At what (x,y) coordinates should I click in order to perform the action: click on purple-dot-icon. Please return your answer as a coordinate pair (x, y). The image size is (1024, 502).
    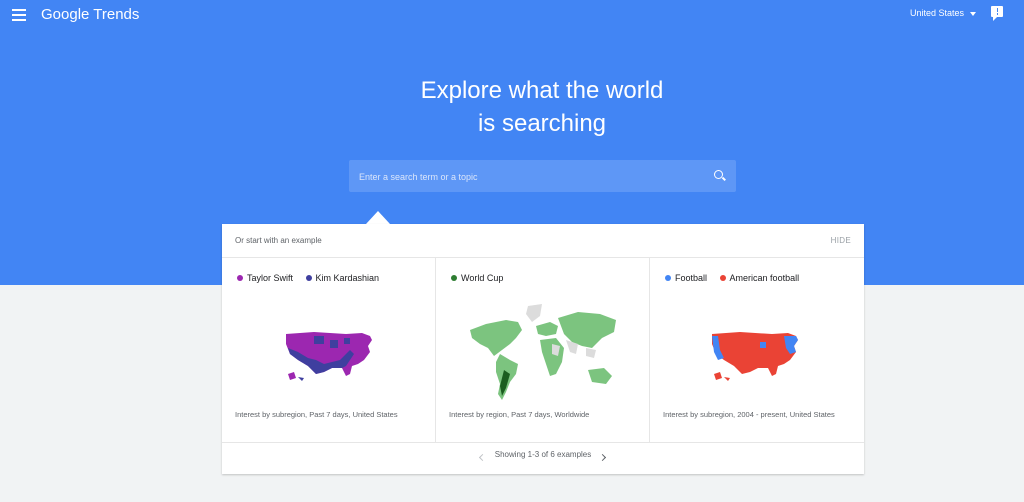
    Looking at the image, I should click on (240, 278).